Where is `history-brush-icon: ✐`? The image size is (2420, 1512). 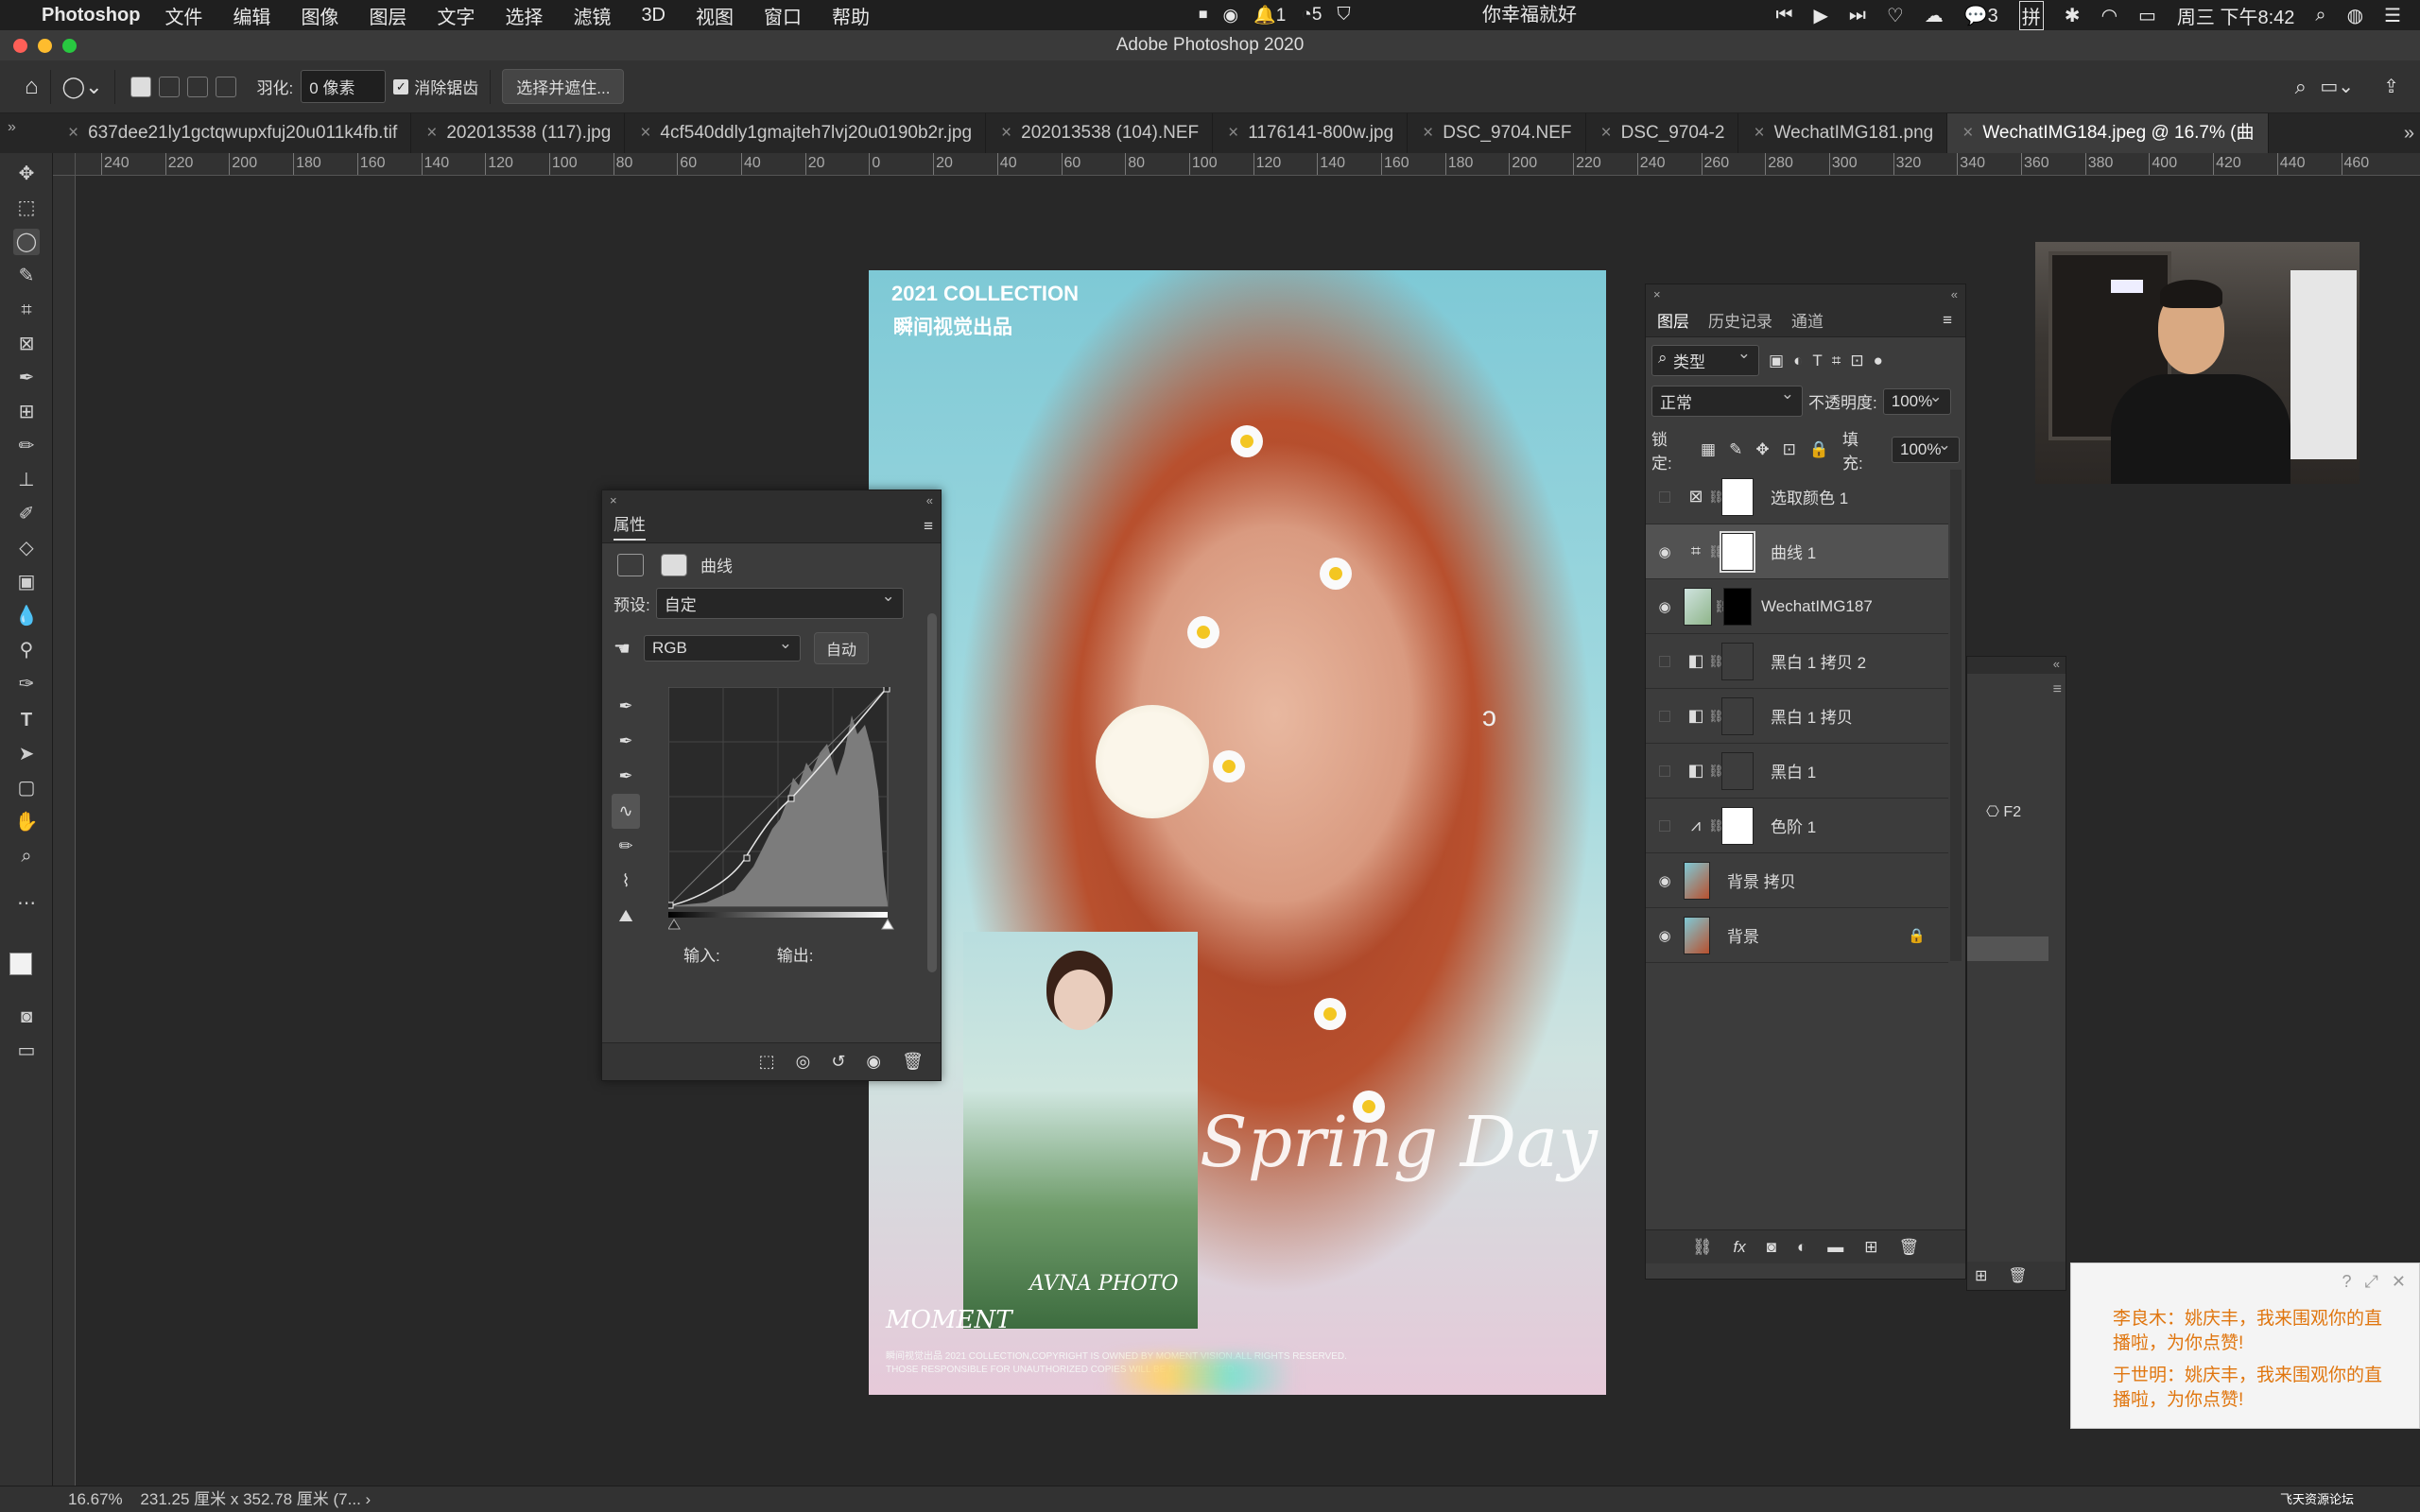
history-brush-icon: ✐ is located at coordinates (26, 514).